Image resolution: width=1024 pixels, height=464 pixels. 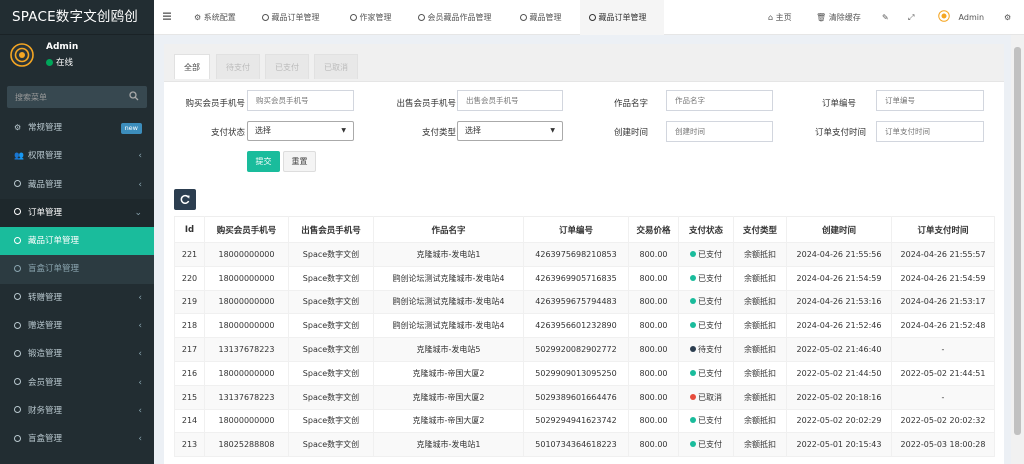 I want to click on pay-status-label: 支付状态, so click(x=227, y=133).